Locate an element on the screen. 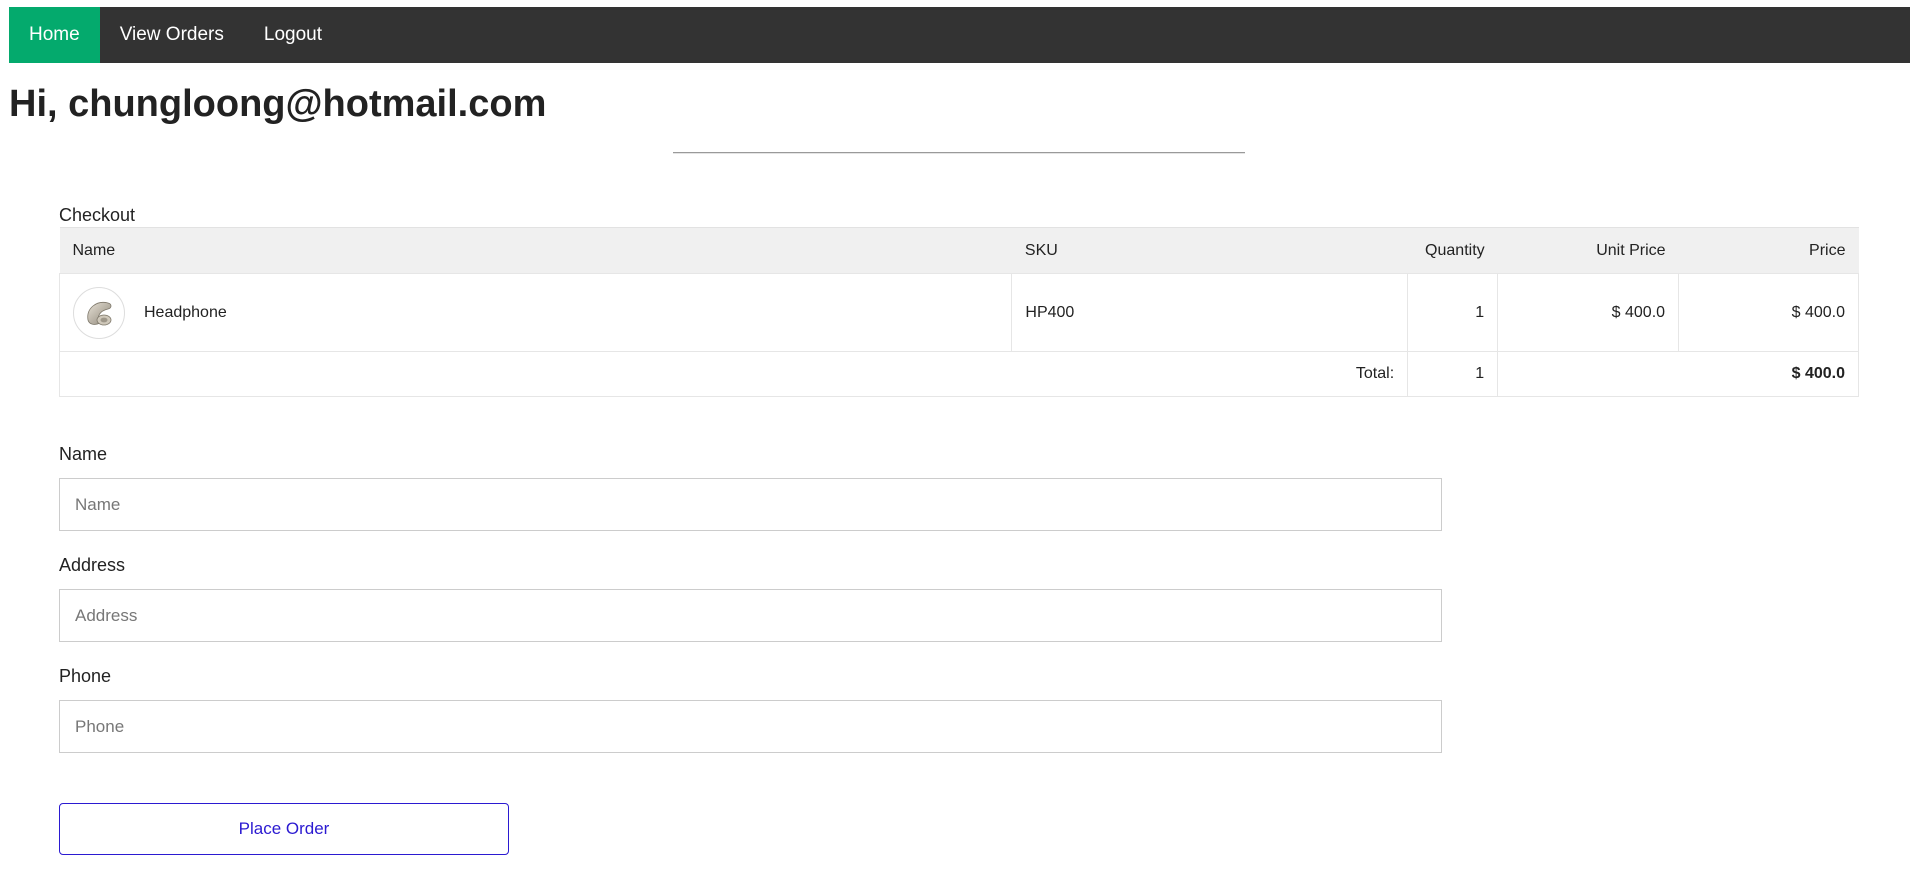  product-name-cell: Headphone is located at coordinates (535, 312).